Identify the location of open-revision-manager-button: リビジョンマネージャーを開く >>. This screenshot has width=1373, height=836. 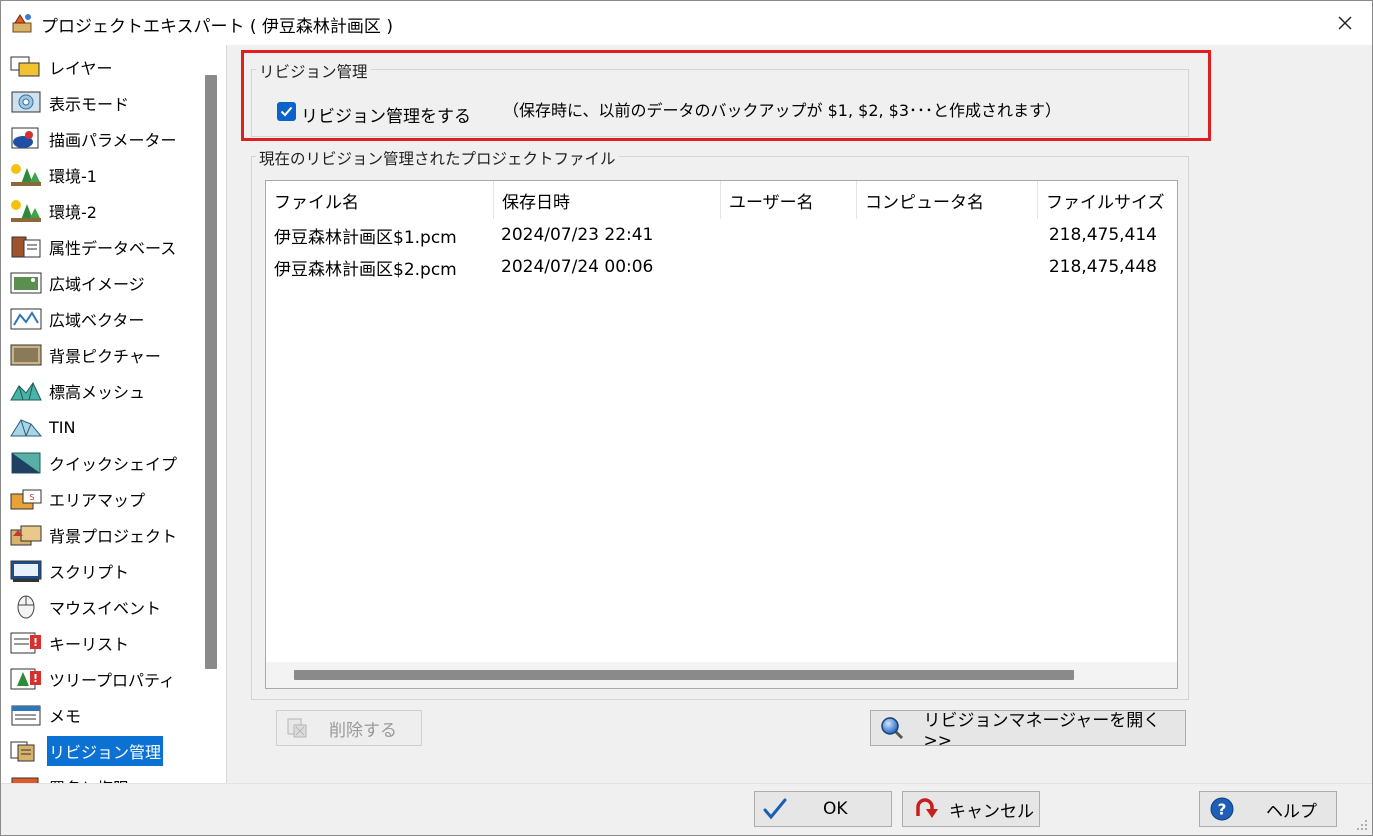
(1028, 730).